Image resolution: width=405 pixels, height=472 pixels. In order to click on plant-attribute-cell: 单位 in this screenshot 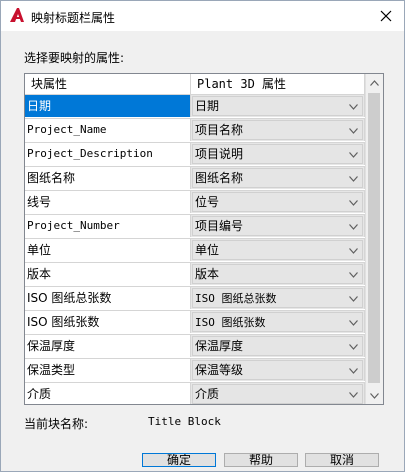, I will do `click(278, 250)`.